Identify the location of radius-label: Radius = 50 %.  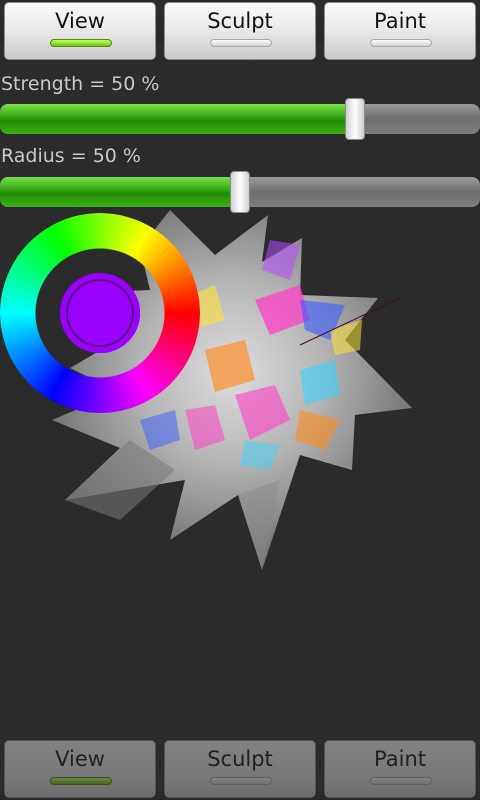
(71, 156).